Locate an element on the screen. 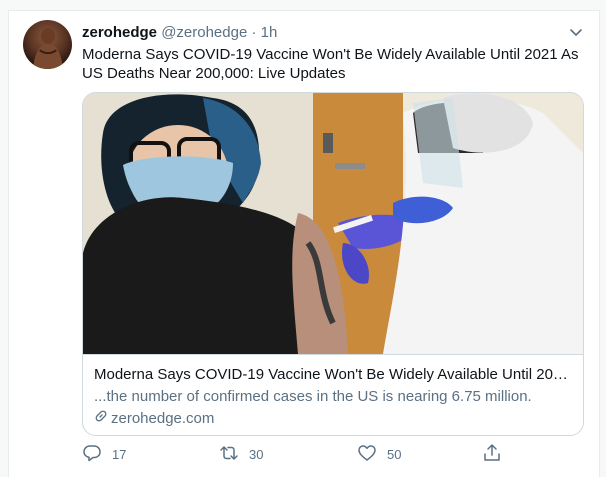 The width and height of the screenshot is (606, 477). like-button: 50 is located at coordinates (379, 454).